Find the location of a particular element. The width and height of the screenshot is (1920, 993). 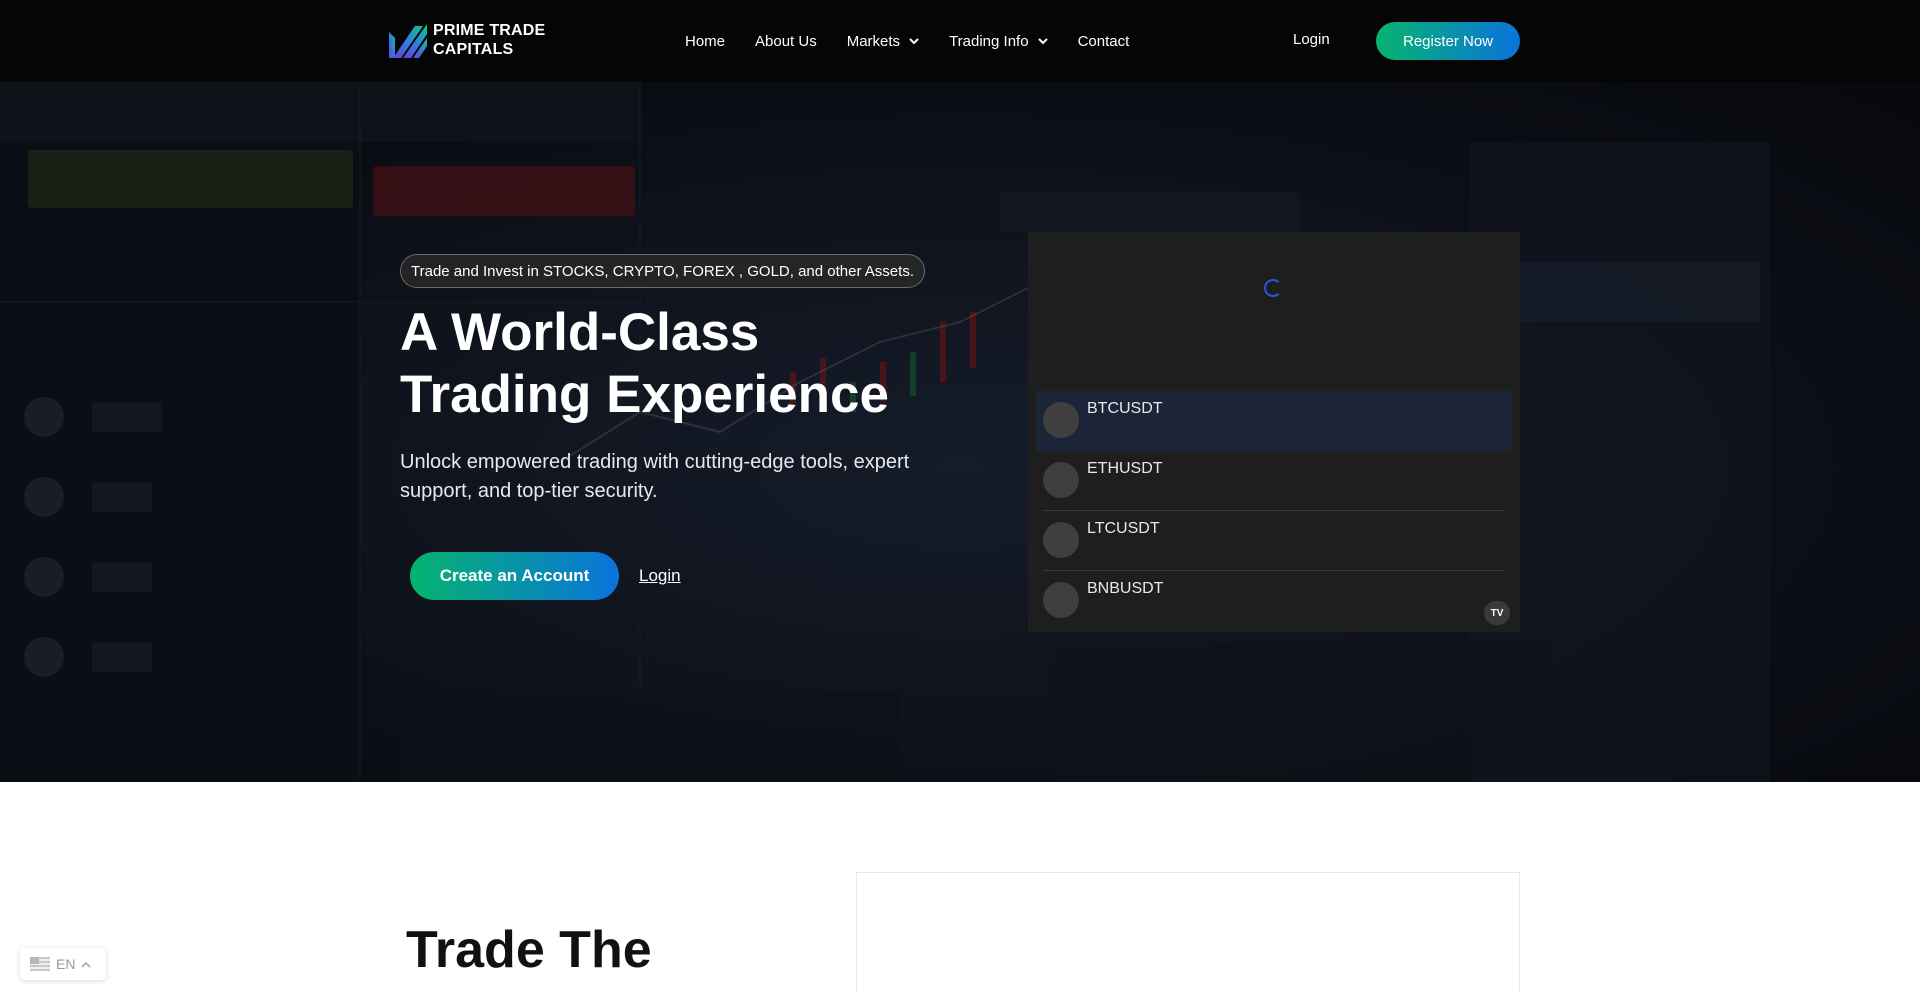

hero-title-line2: Trading Experience is located at coordinates (644, 394).